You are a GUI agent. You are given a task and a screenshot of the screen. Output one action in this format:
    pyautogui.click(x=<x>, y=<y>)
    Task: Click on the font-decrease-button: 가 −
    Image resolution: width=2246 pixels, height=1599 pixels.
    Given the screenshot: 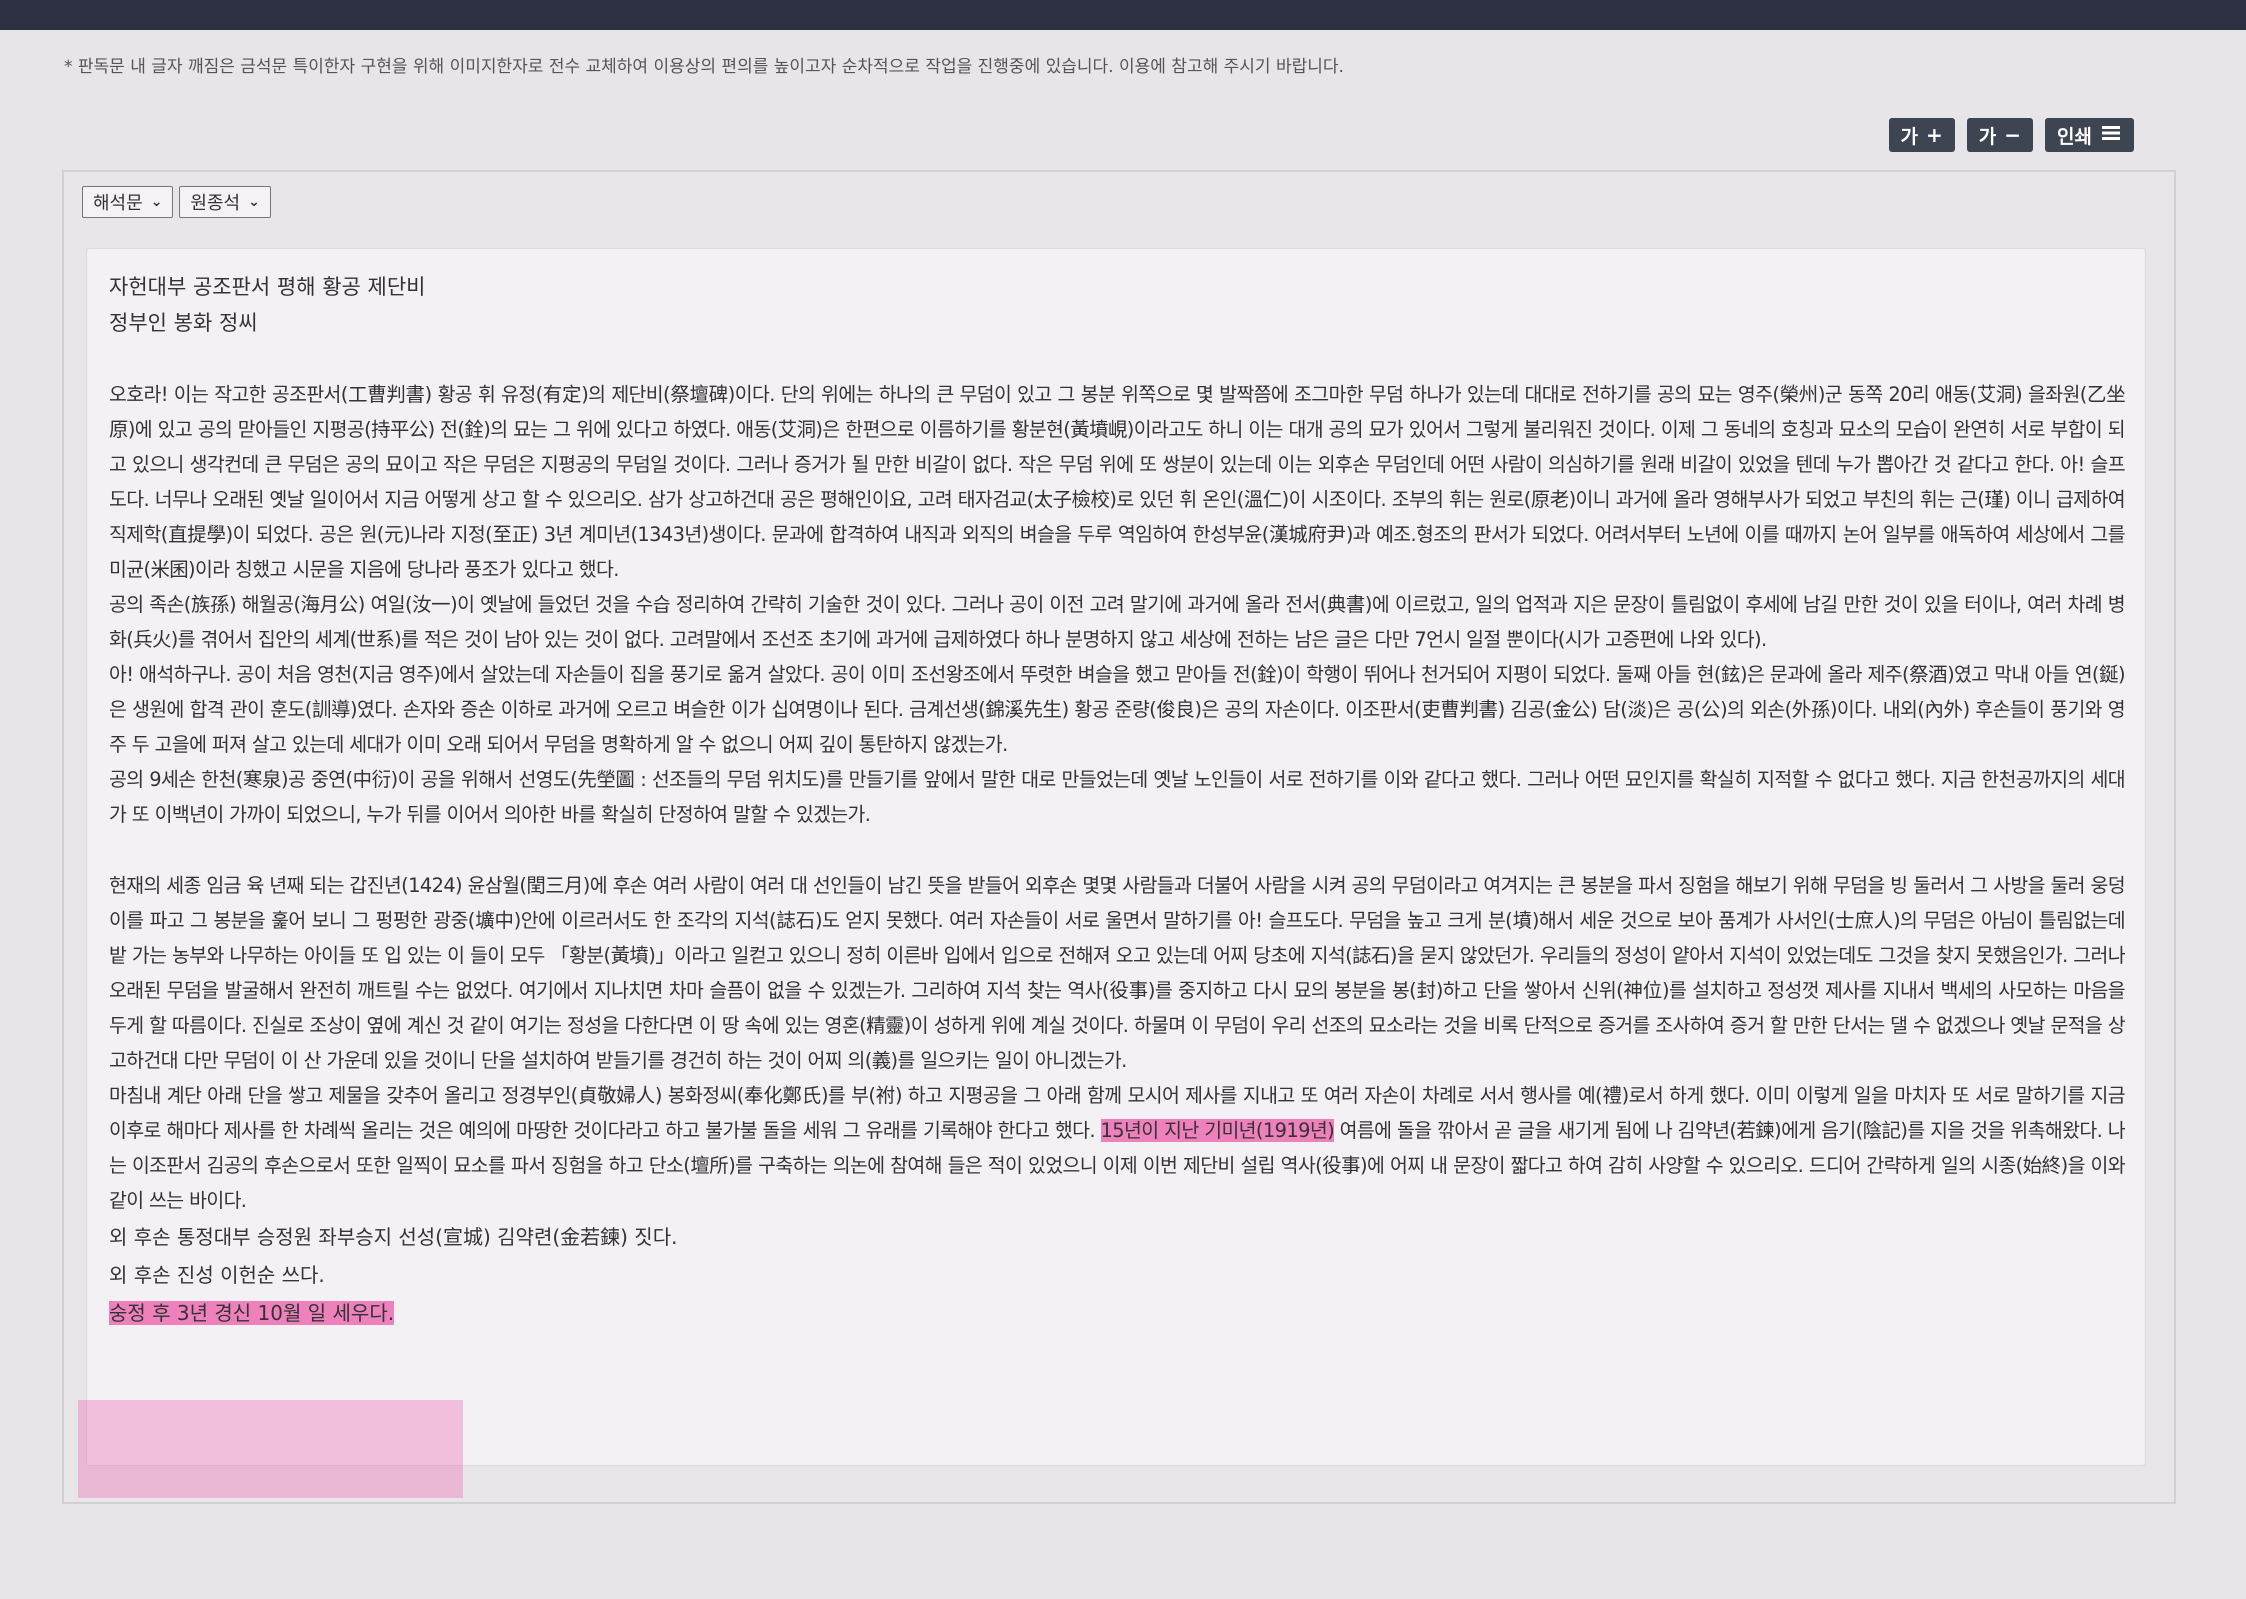 What is the action you would take?
    pyautogui.click(x=2000, y=135)
    